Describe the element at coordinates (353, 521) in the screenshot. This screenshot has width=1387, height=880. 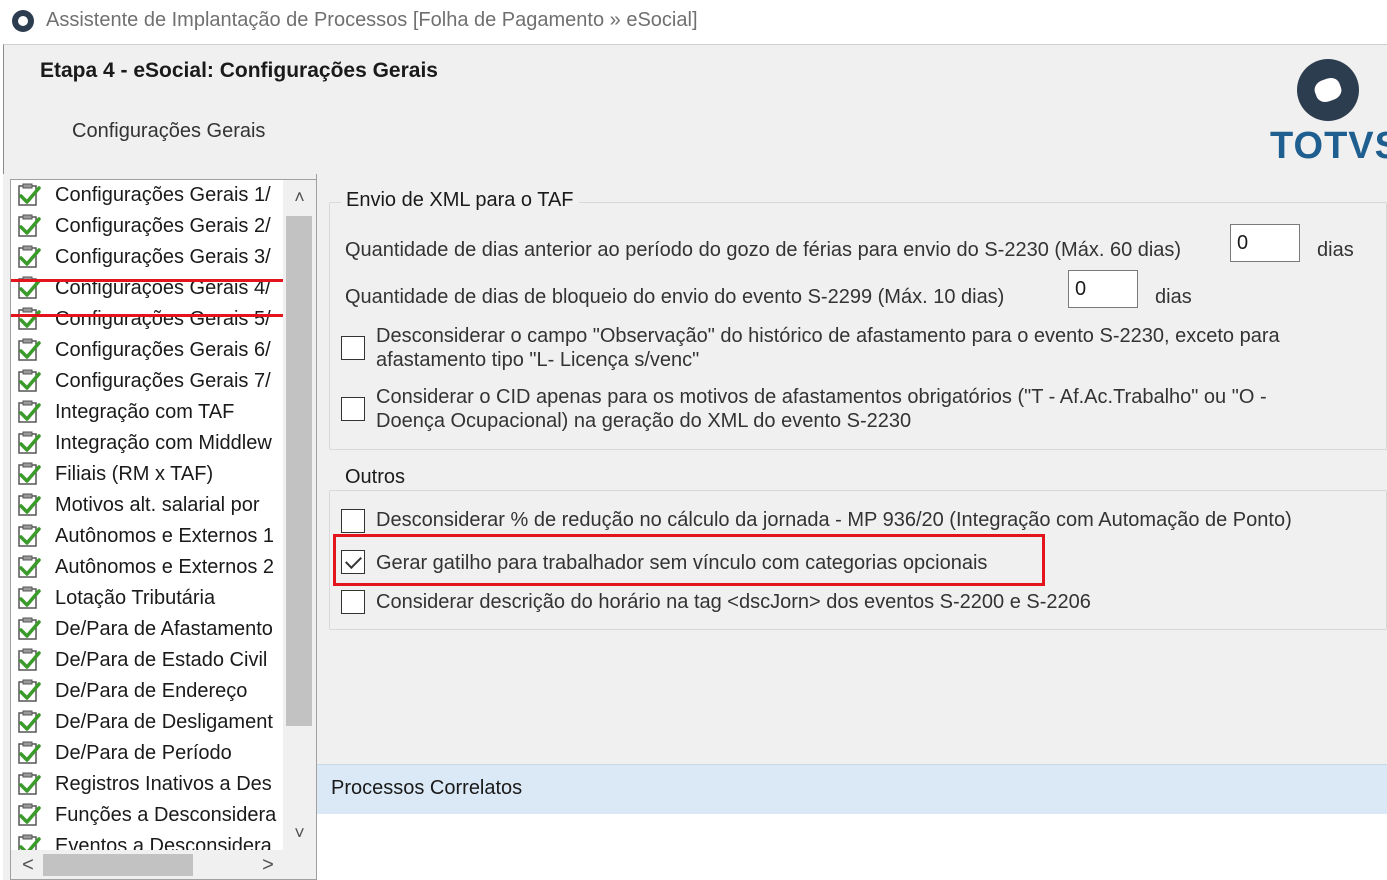
I see `reducao-jornada-checkbox` at that location.